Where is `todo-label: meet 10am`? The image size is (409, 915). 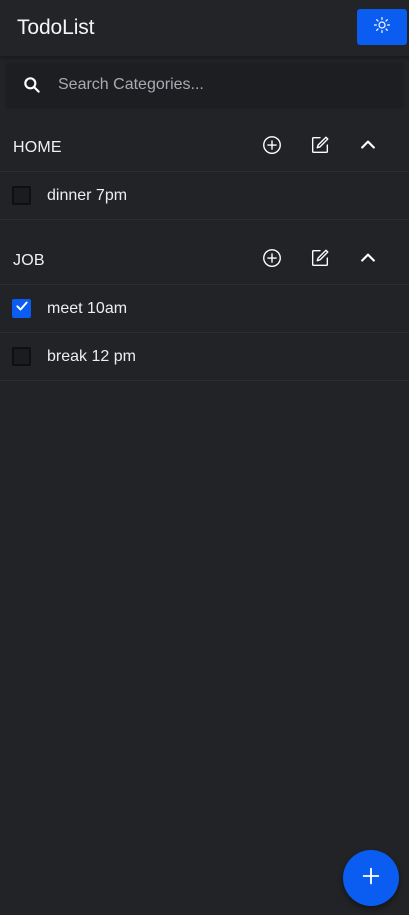 todo-label: meet 10am is located at coordinates (87, 308).